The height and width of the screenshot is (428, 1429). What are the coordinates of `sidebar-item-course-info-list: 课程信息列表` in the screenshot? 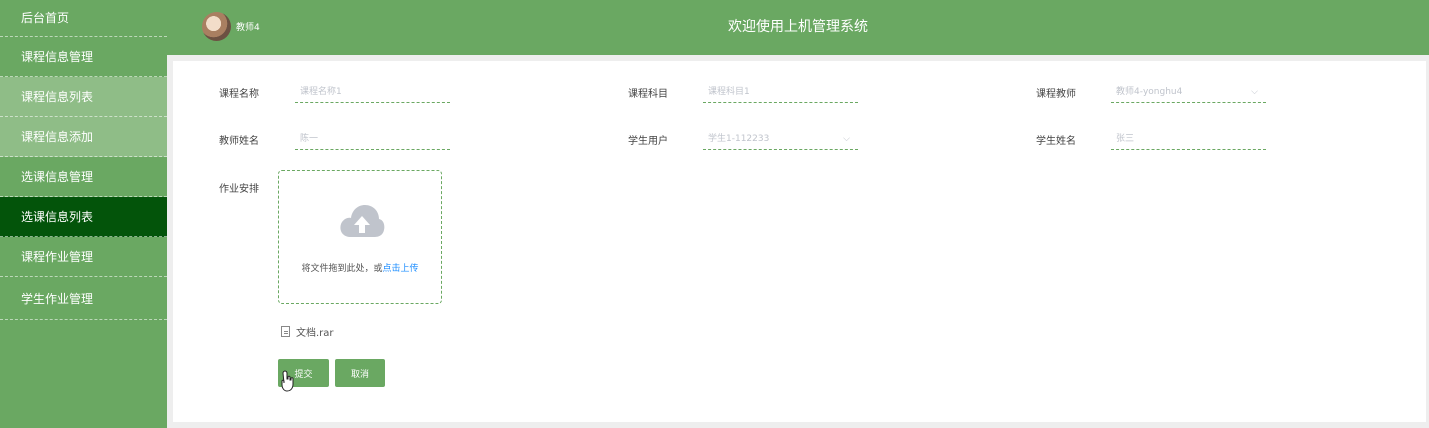 It's located at (83, 97).